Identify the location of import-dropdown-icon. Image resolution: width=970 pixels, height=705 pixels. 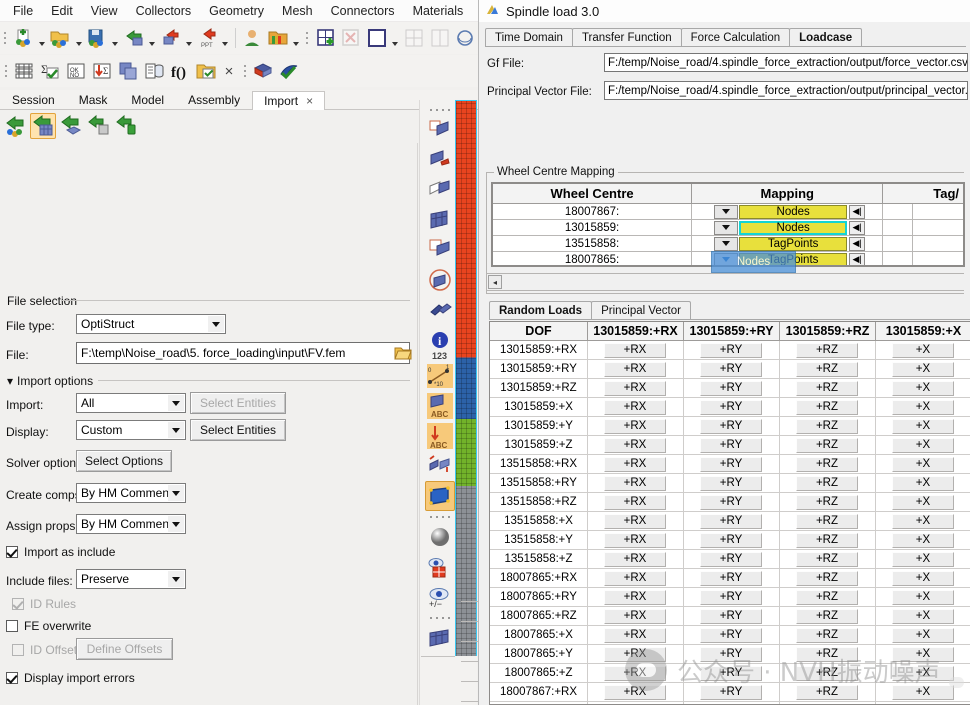
(151, 38).